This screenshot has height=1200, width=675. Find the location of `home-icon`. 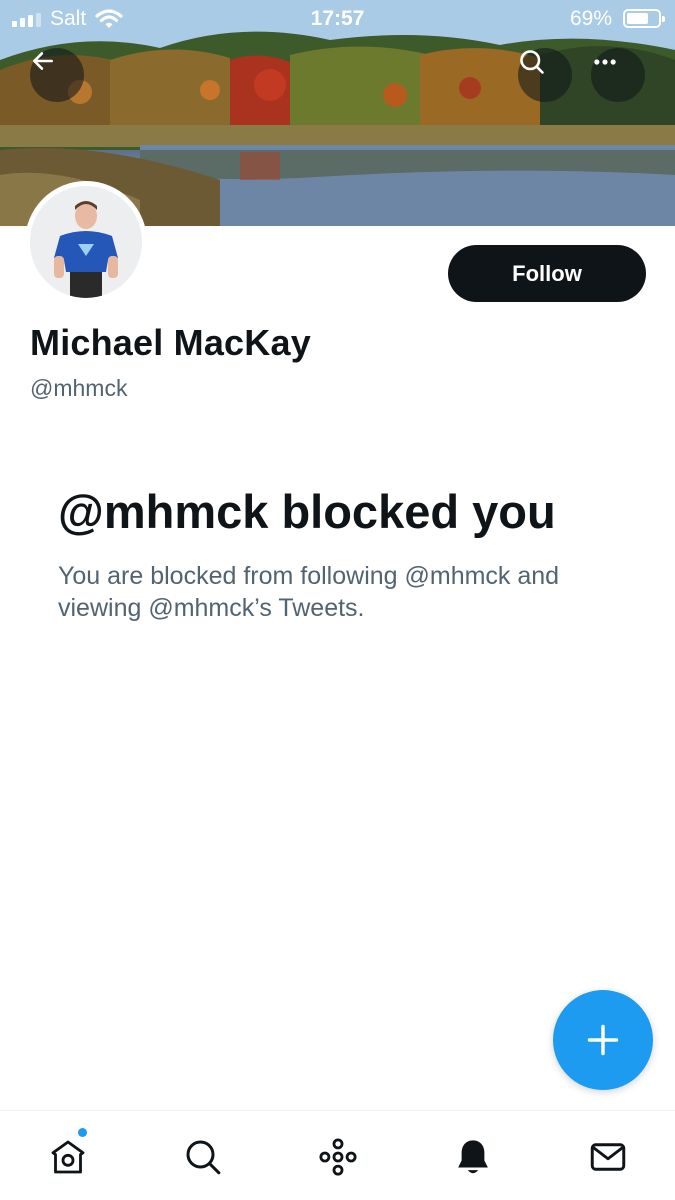

home-icon is located at coordinates (68, 1157).